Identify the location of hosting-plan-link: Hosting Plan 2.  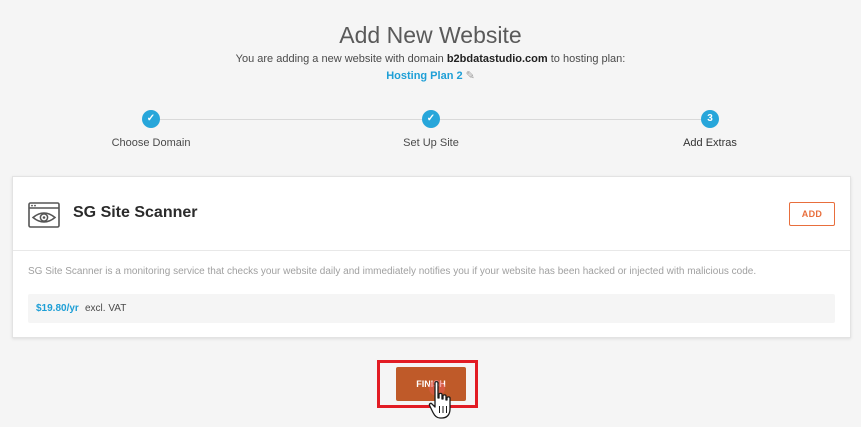
(424, 76).